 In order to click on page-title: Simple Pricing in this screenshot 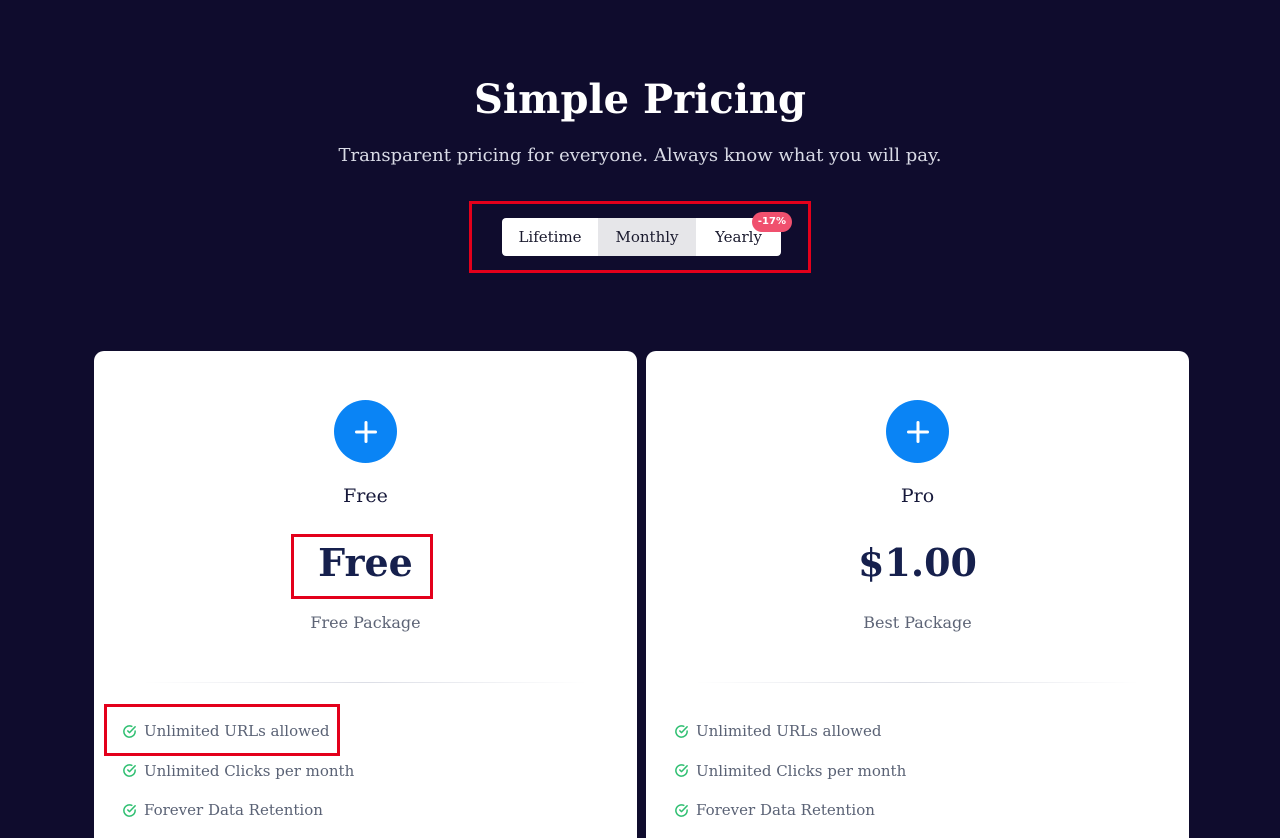, I will do `click(640, 99)`.